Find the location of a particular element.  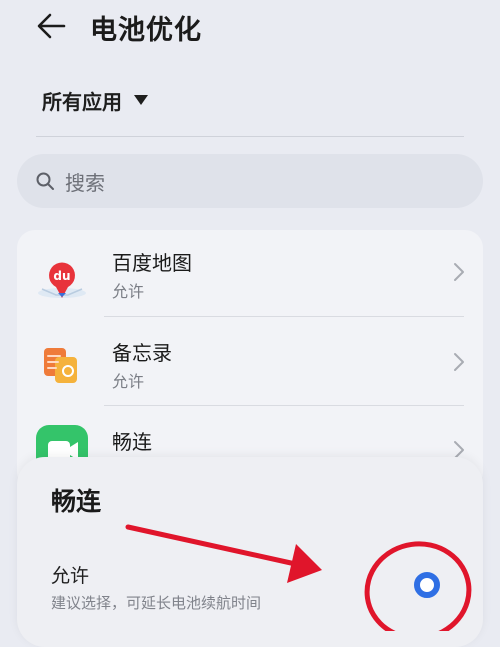

app-name: 百度地图 is located at coordinates (152, 263).